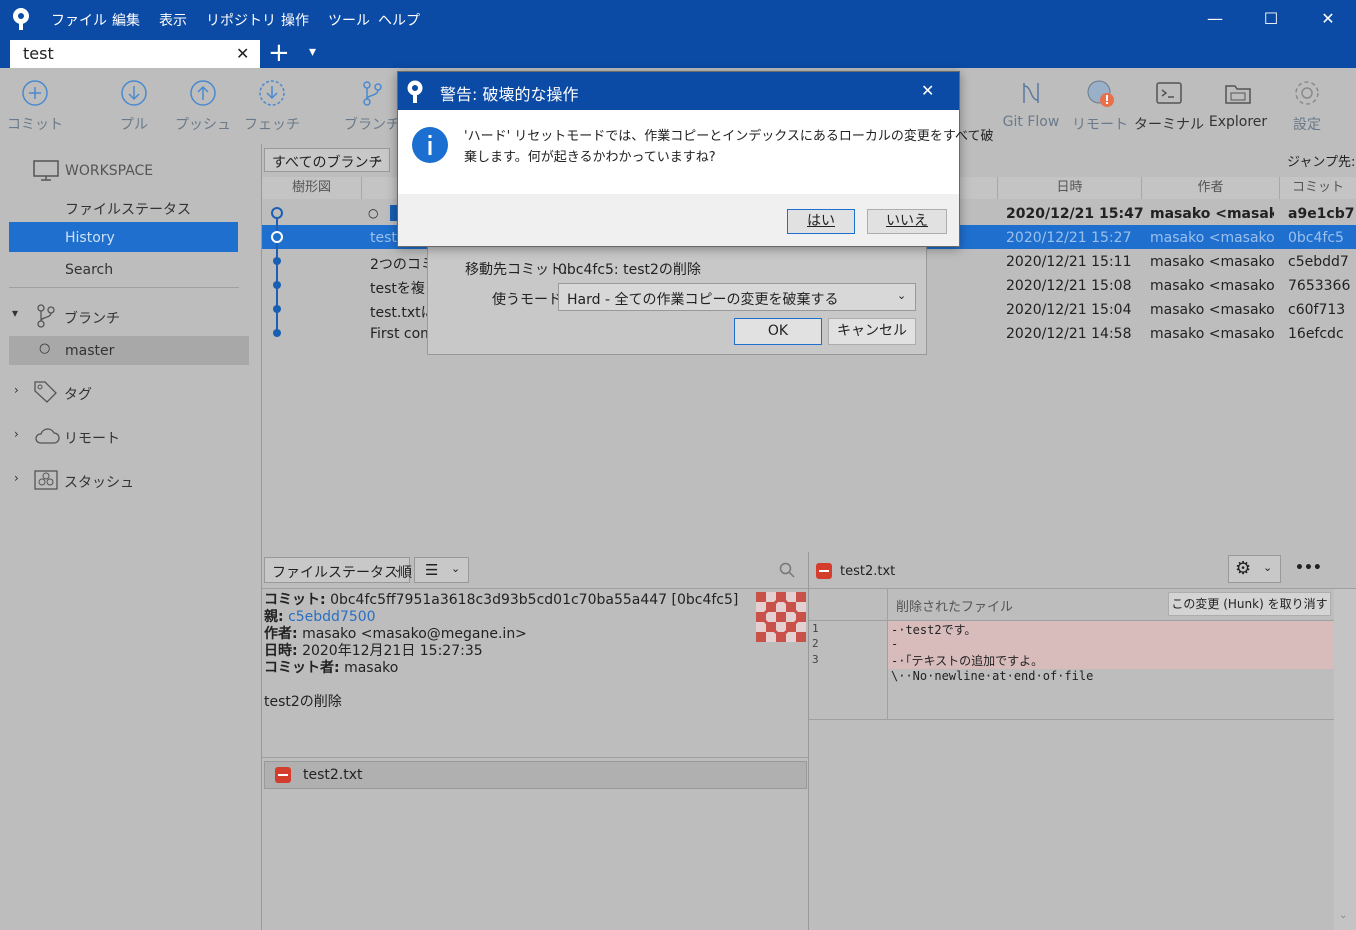  I want to click on line-number: 3, so click(815, 659).